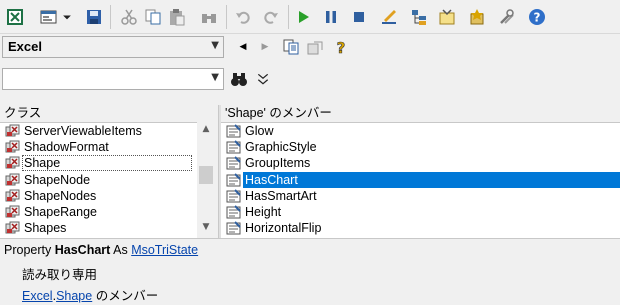  What do you see at coordinates (98, 212) in the screenshot?
I see `list-item: ShapeRange` at bounding box center [98, 212].